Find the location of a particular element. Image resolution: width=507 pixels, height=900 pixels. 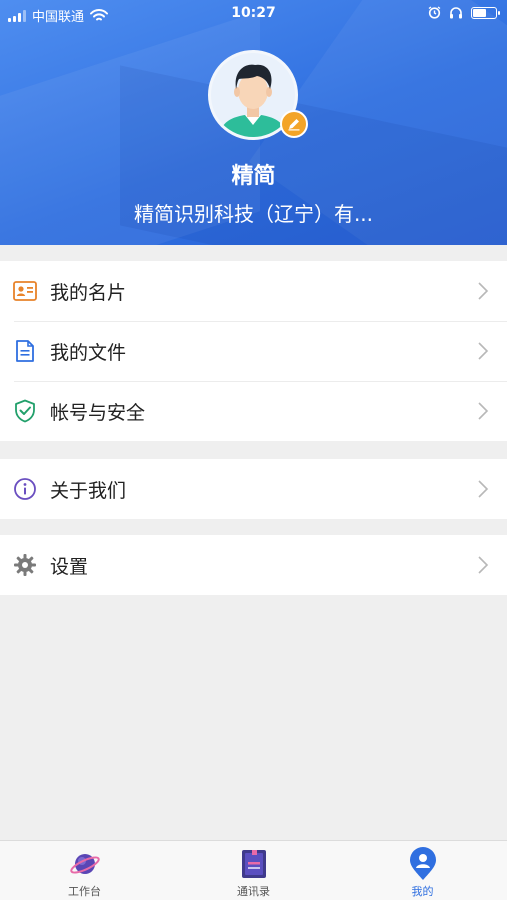

planet-icon is located at coordinates (85, 864).